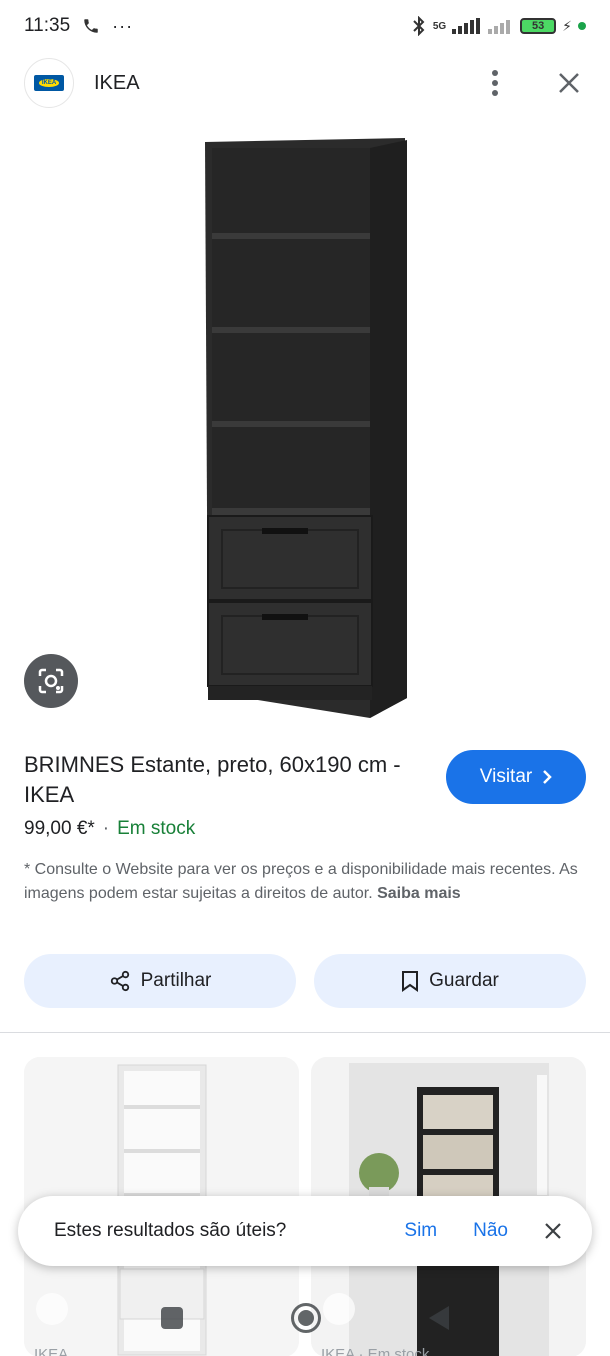 The height and width of the screenshot is (1356, 610). I want to click on status-time: 11:35, so click(47, 25).